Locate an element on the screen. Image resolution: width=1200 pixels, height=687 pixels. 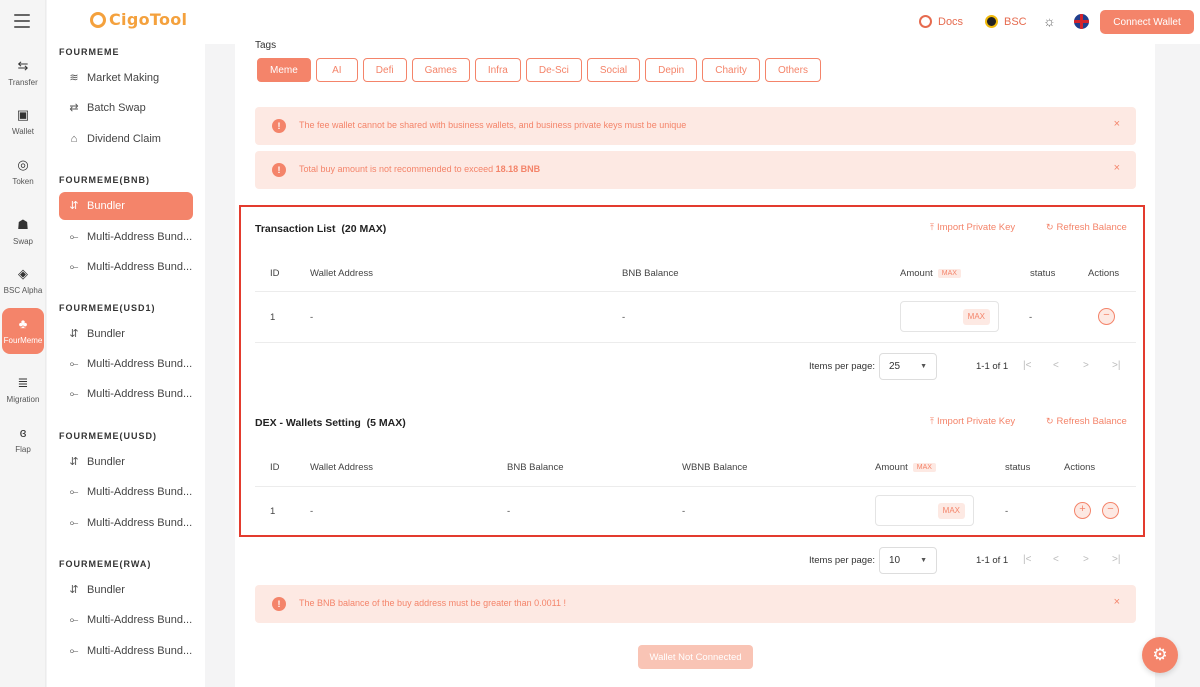
sidebar-item-label: Bundler is located at coordinates (106, 206).